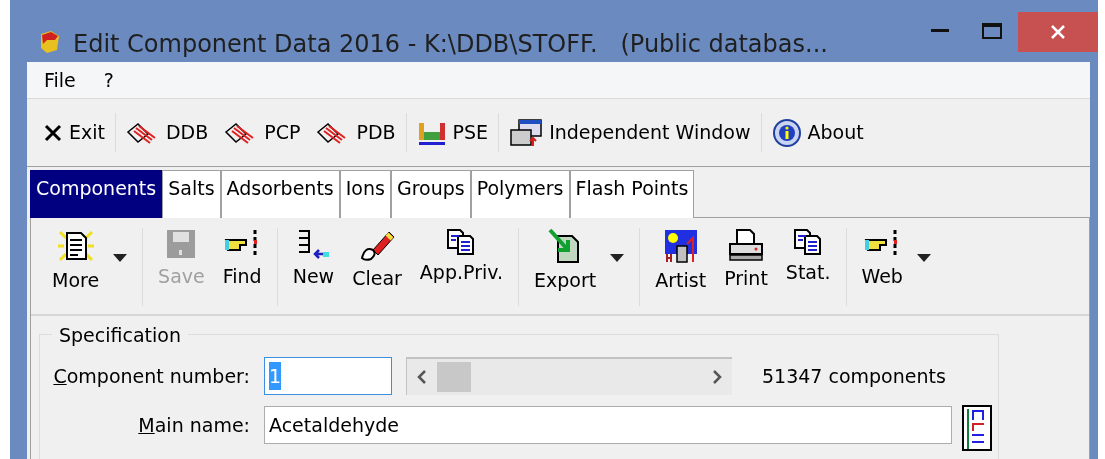 The width and height of the screenshot is (1105, 459). I want to click on menu-item: File, so click(60, 80).